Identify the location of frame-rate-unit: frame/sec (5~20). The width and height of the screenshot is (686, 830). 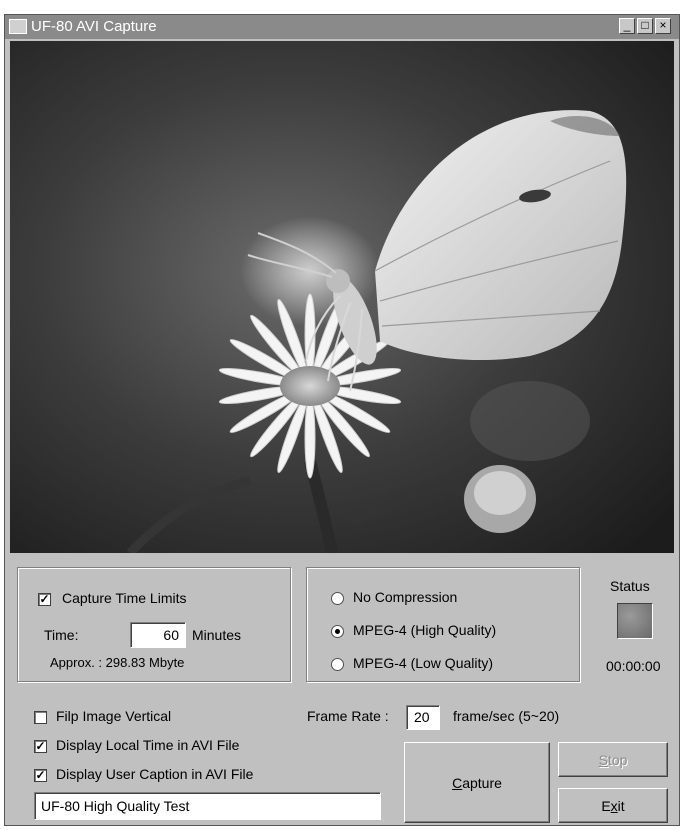
(506, 716).